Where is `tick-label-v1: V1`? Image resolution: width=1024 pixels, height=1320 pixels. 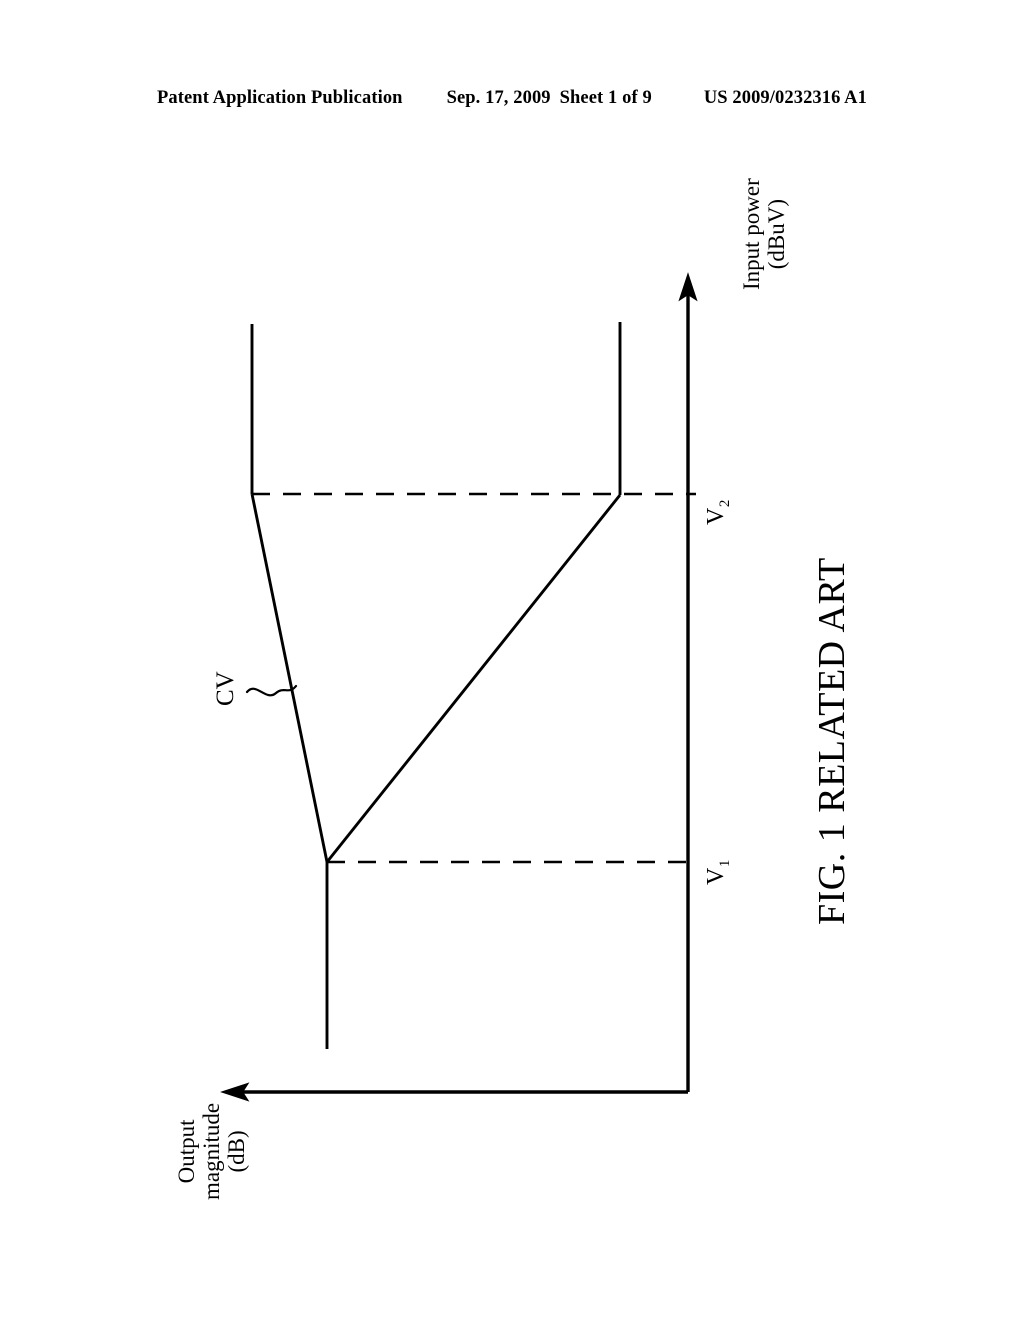 tick-label-v1: V1 is located at coordinates (718, 872).